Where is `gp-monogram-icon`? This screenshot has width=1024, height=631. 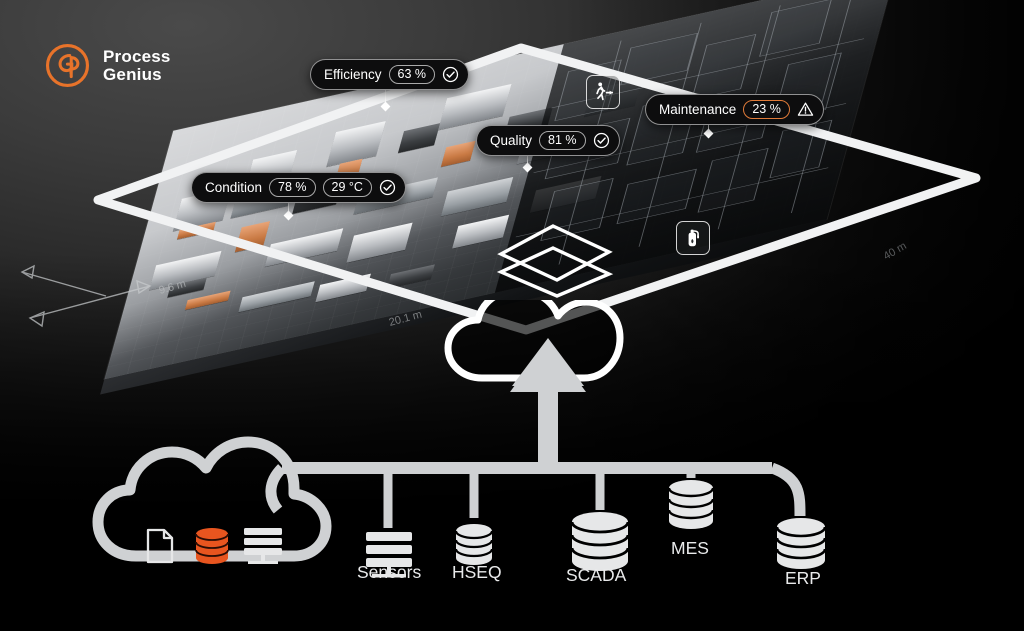
gp-monogram-icon is located at coordinates (67, 65).